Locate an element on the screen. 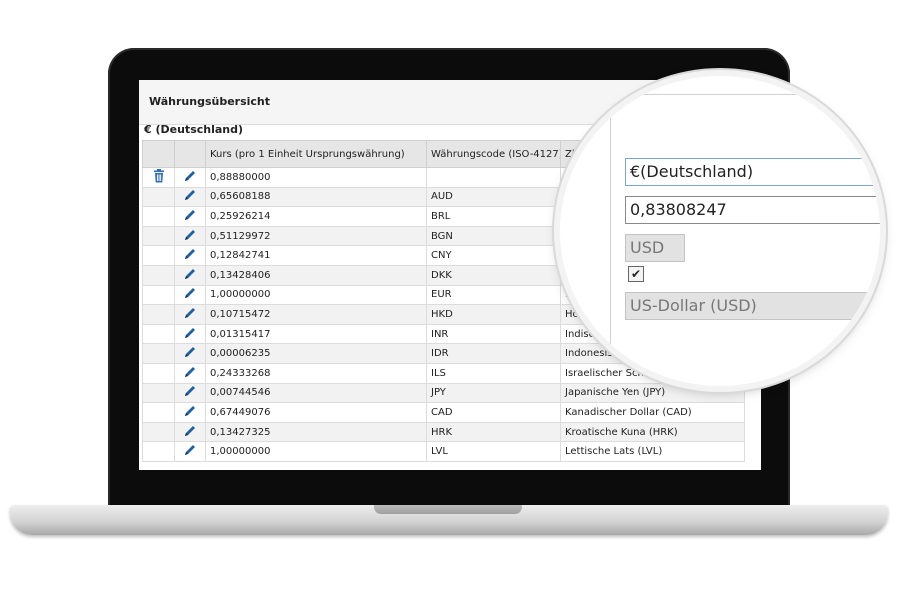  rate-cell: 0,00006235 is located at coordinates (316, 353).